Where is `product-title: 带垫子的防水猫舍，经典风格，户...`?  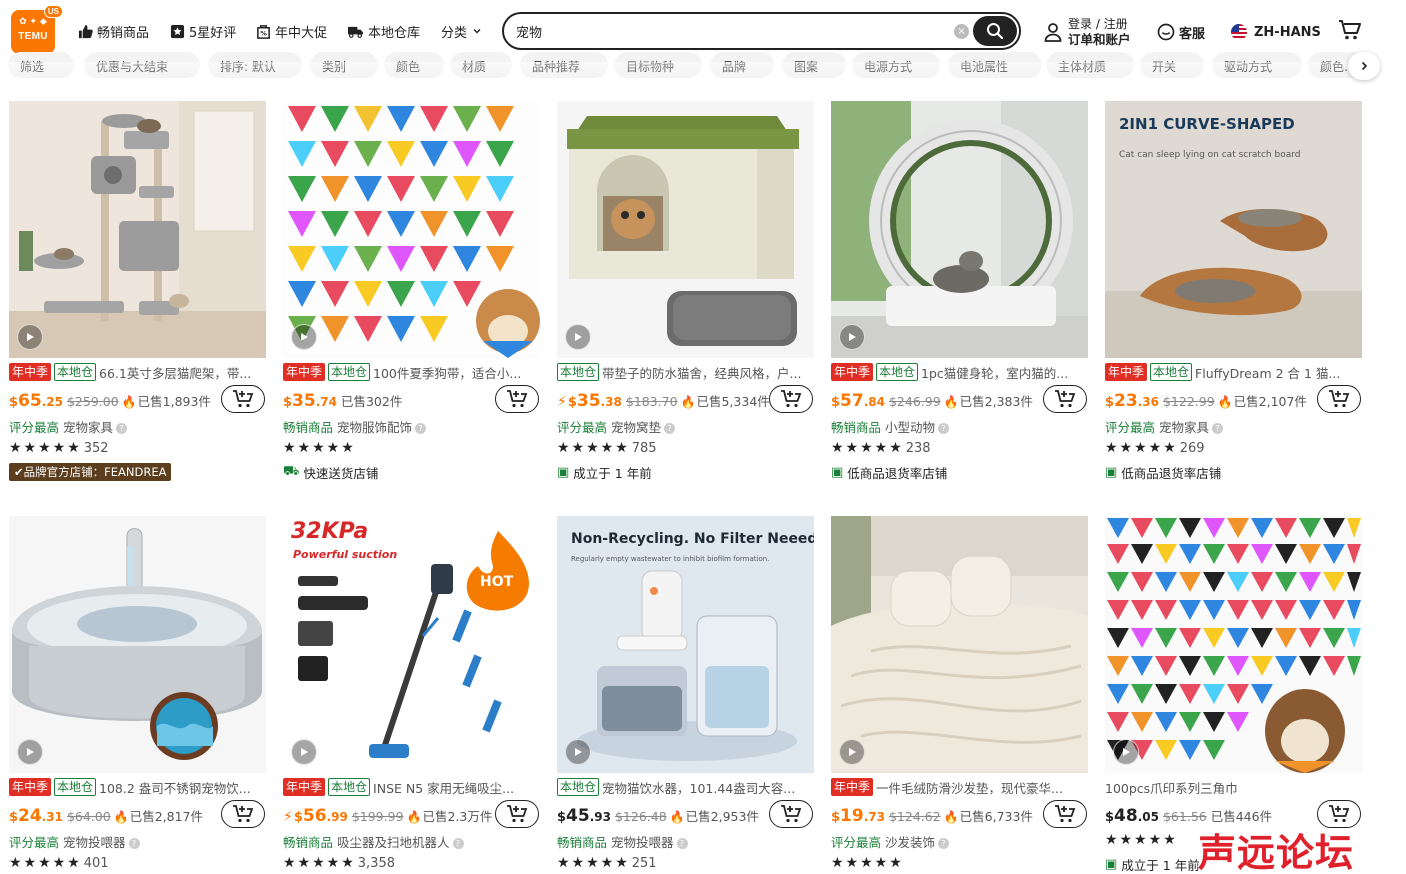 product-title: 带垫子的防水猫舍，经典风格，户... is located at coordinates (701, 372).